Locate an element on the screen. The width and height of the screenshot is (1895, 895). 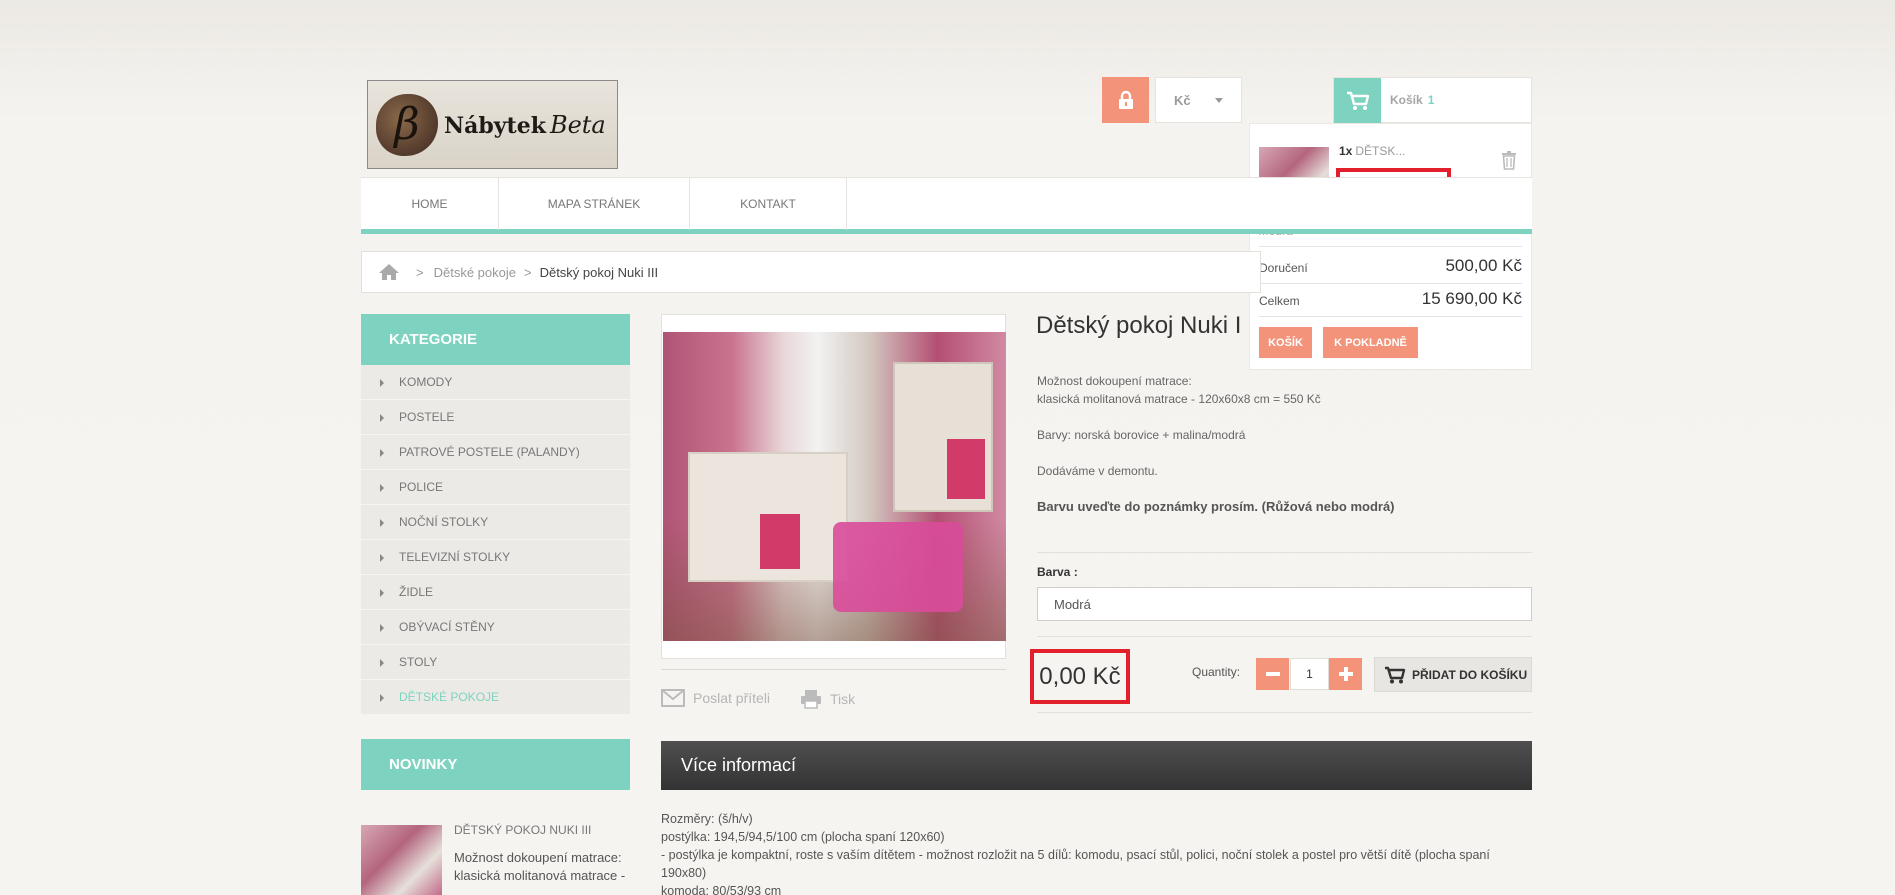
quantity-decrease-button is located at coordinates (1272, 674).